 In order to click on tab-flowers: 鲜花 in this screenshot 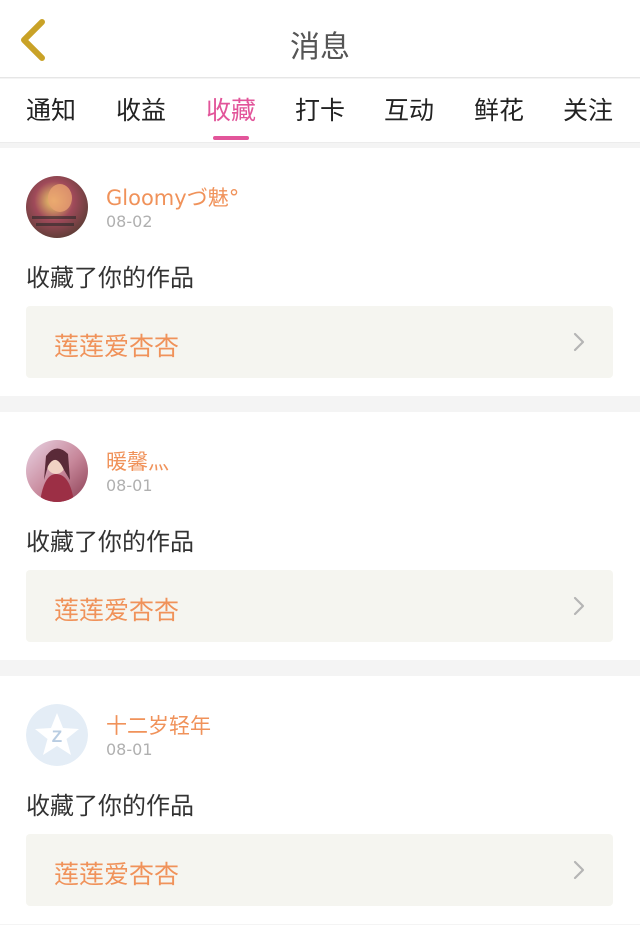, I will do `click(499, 109)`.